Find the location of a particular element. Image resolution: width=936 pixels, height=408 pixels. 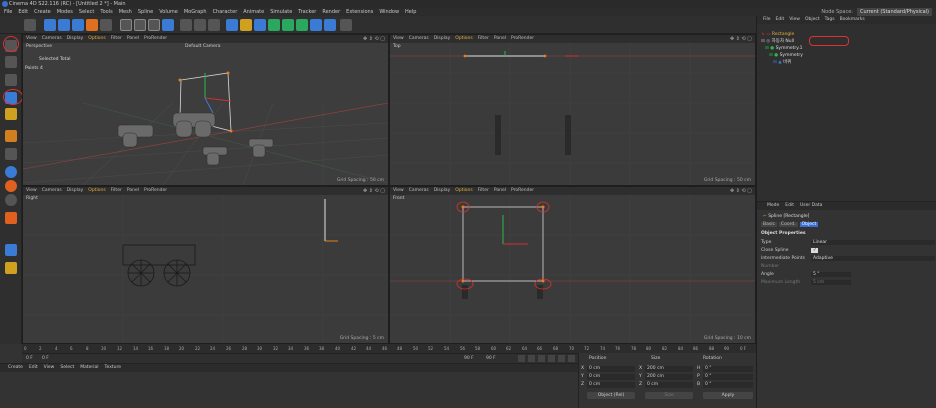

x-axis-lock-icon is located at coordinates (126, 25).